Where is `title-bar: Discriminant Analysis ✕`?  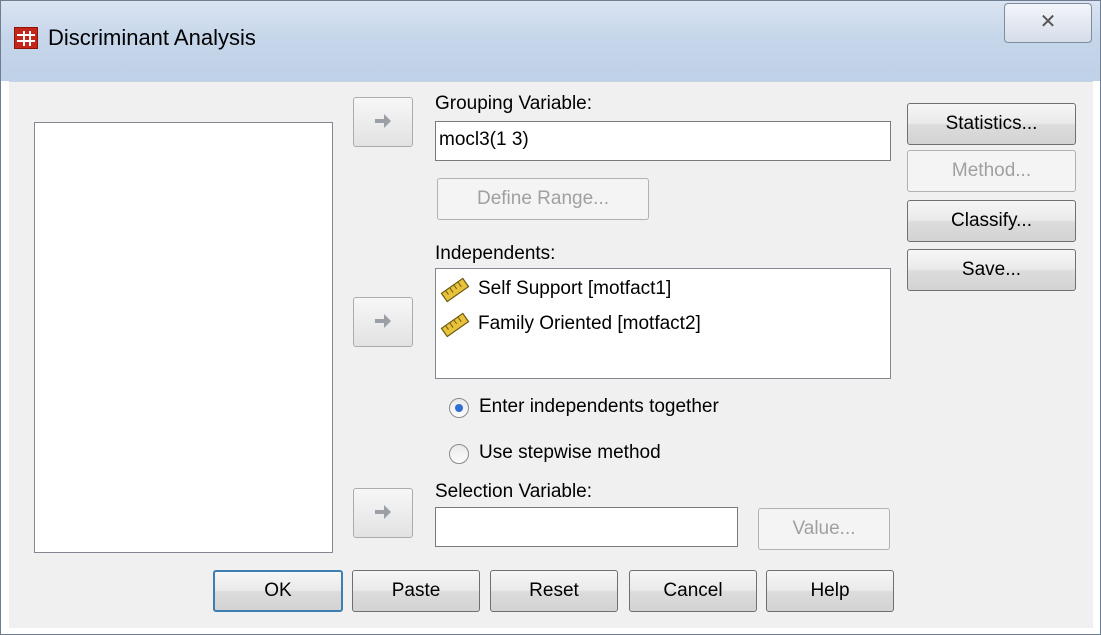 title-bar: Discriminant Analysis ✕ is located at coordinates (550, 41).